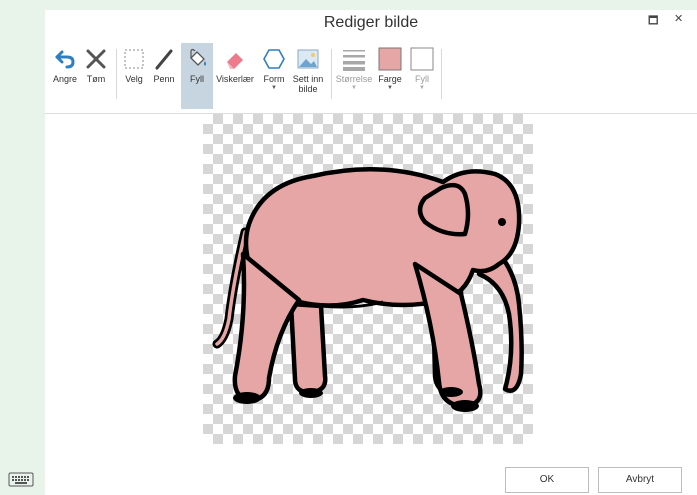  What do you see at coordinates (21, 481) in the screenshot?
I see `keyboard-icon` at bounding box center [21, 481].